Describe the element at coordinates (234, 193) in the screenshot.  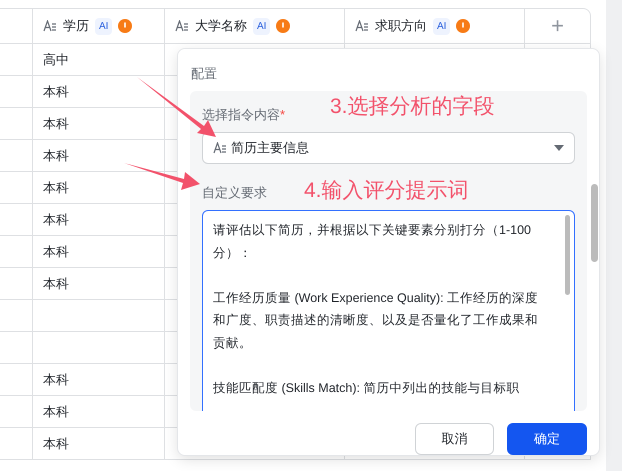
I see `field-label: 自定义要求` at that location.